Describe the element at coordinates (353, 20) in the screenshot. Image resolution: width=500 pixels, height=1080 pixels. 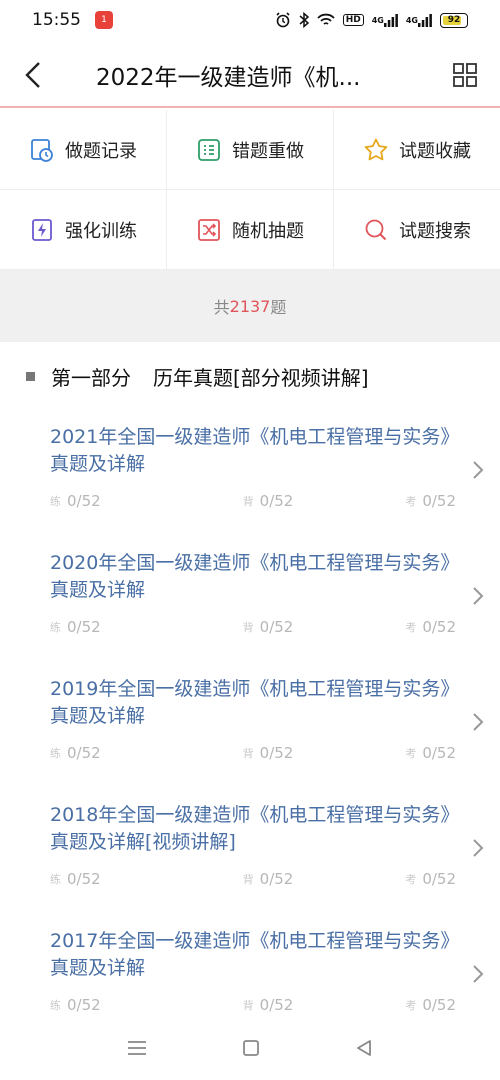
I see `hd-icon: HD` at that location.